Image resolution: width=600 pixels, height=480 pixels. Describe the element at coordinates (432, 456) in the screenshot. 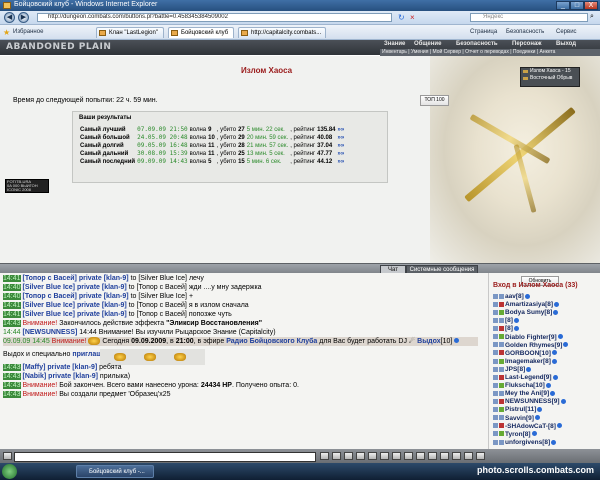

I see `map-button` at that location.